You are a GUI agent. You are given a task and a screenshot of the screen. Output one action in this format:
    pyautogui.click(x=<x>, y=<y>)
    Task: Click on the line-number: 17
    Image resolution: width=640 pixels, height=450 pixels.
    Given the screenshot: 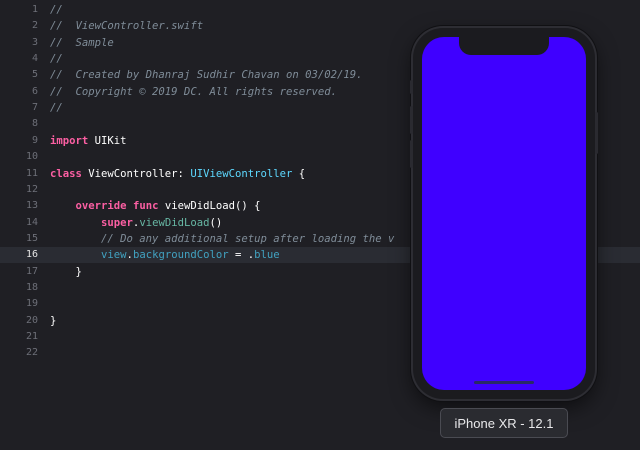 What is the action you would take?
    pyautogui.click(x=31, y=271)
    